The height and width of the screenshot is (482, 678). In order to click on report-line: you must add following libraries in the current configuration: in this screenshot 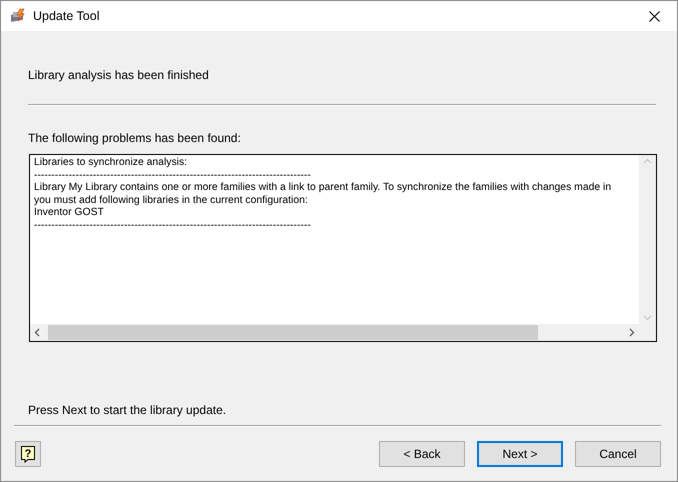, I will do `click(171, 200)`.